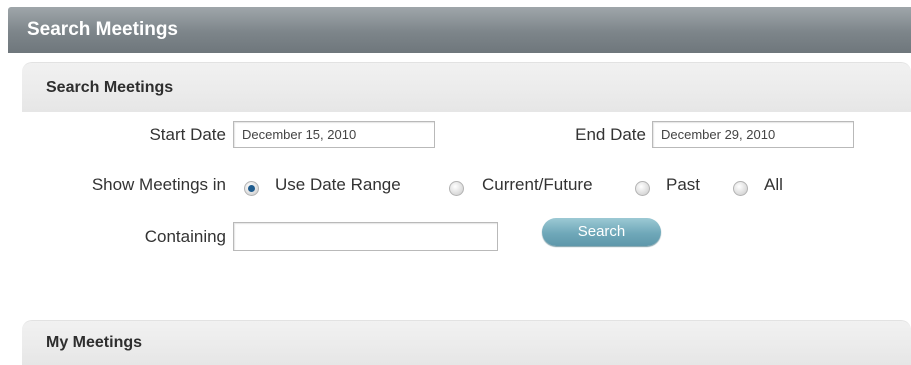 The height and width of the screenshot is (365, 911). What do you see at coordinates (334, 134) in the screenshot?
I see `start-date-field: December 15, 2010` at bounding box center [334, 134].